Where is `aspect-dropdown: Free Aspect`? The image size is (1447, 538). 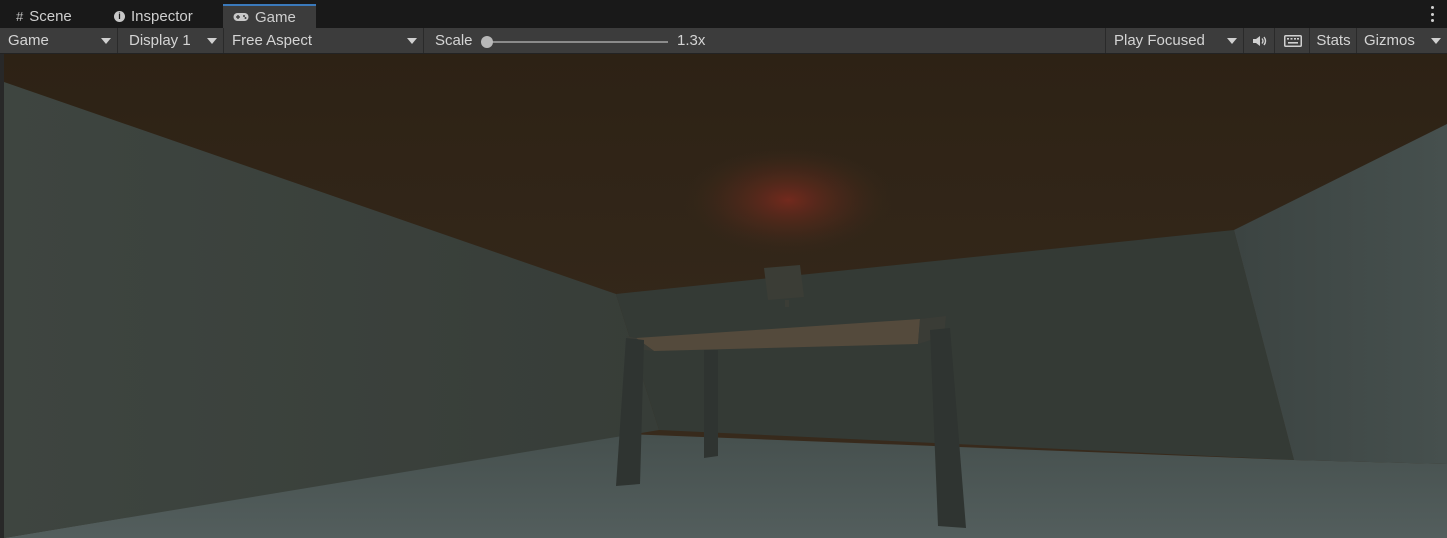 aspect-dropdown: Free Aspect is located at coordinates (324, 40).